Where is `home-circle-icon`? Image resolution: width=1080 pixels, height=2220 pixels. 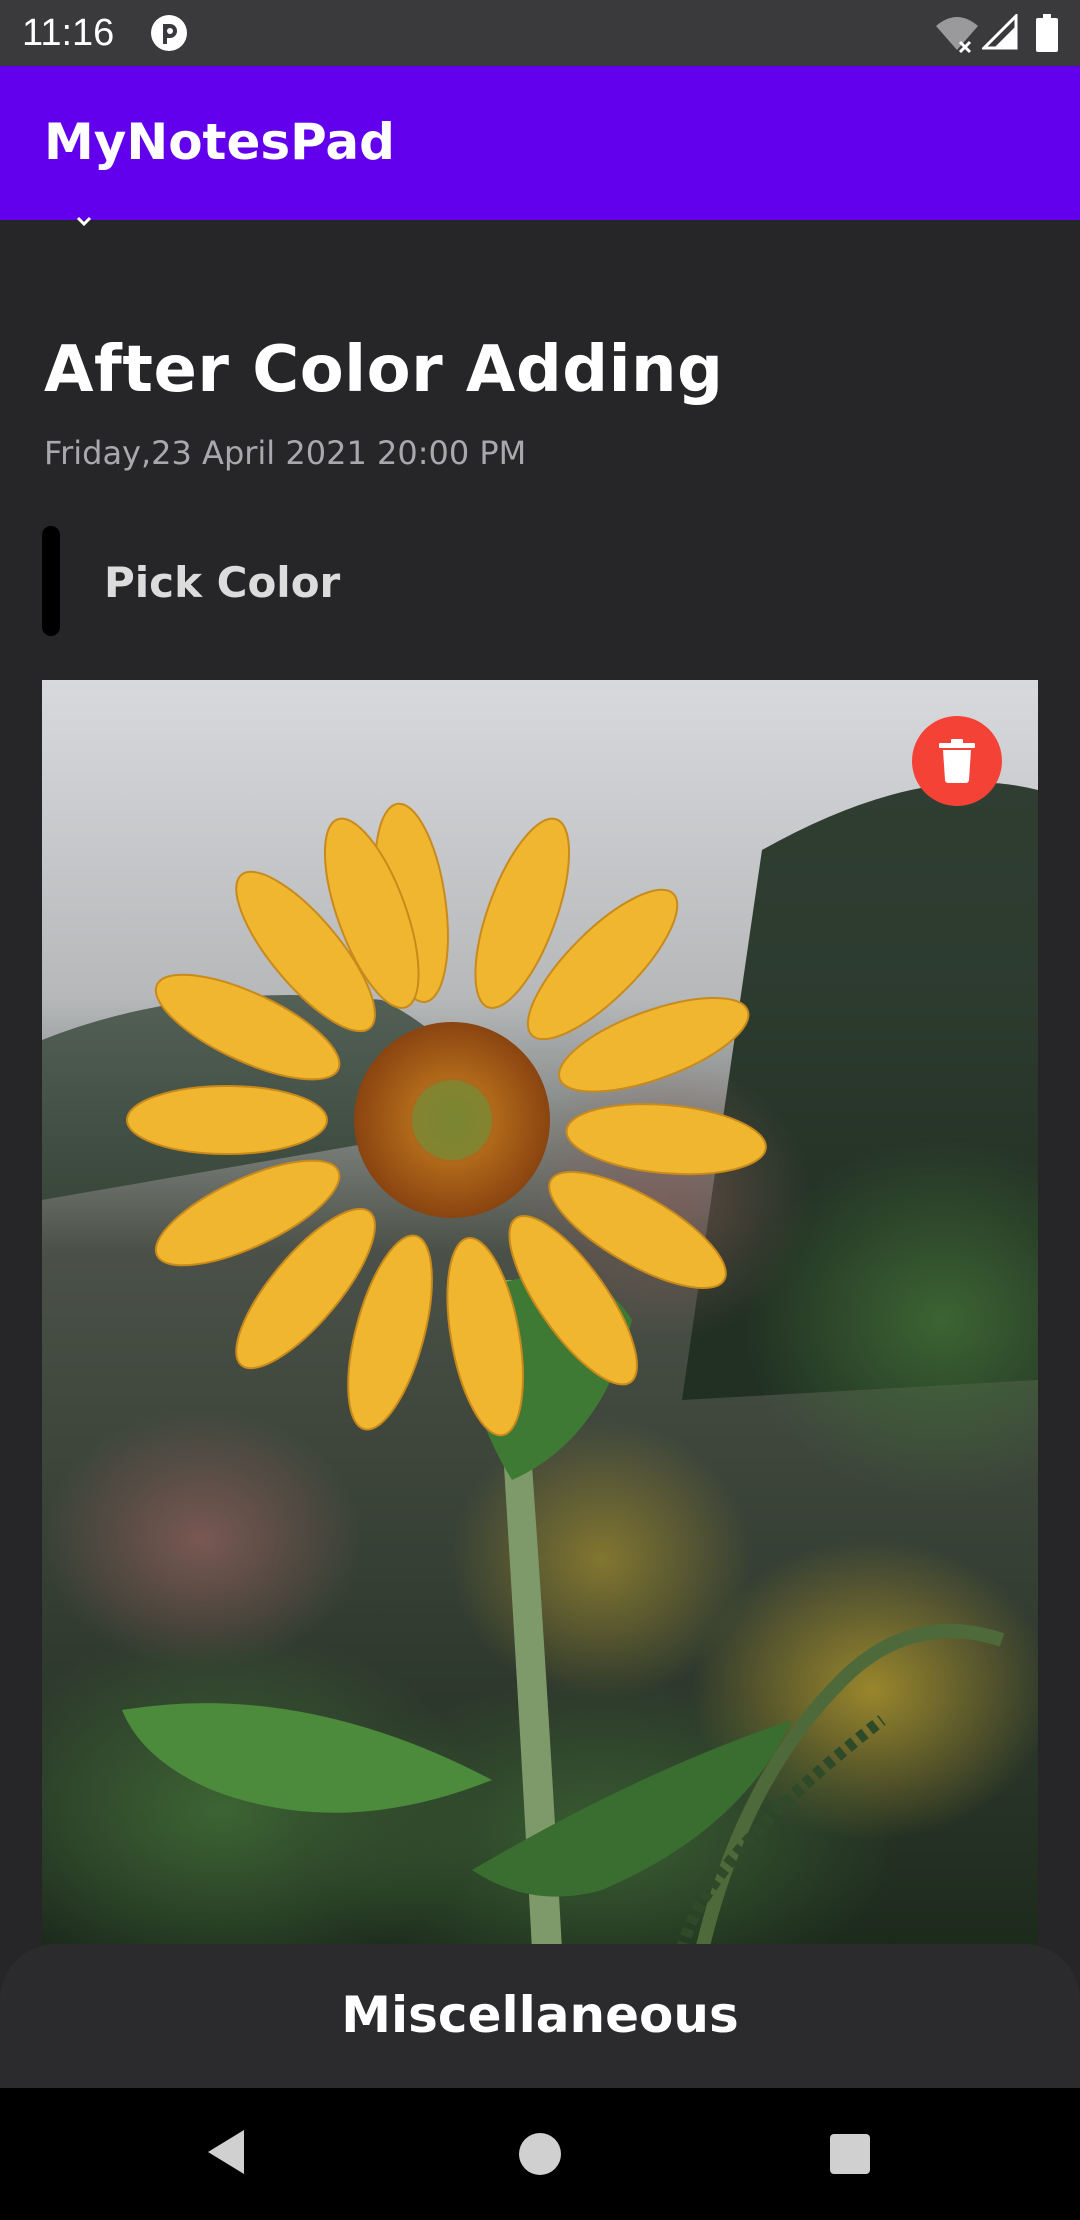 home-circle-icon is located at coordinates (540, 2154).